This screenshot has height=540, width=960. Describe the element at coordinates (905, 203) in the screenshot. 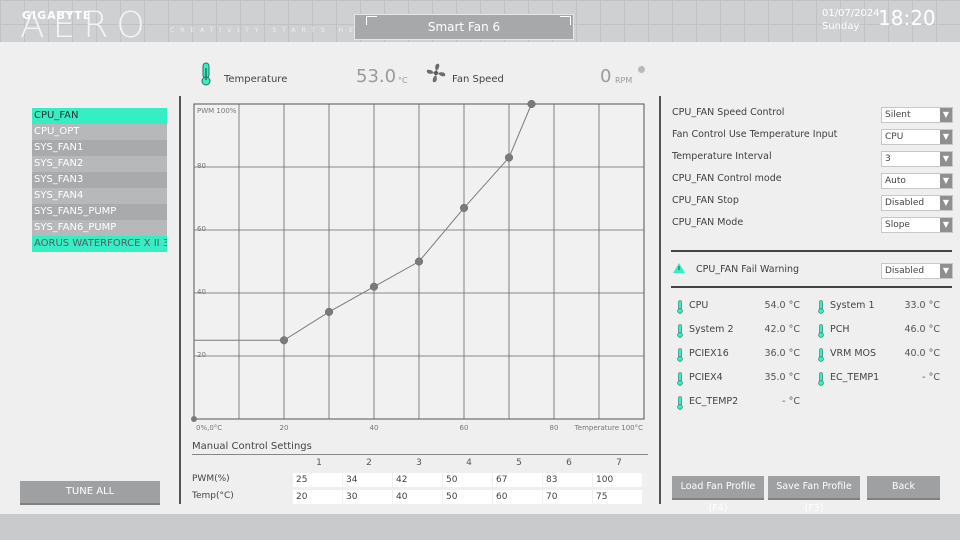

I see `control-dropdown-value: Disabled` at that location.